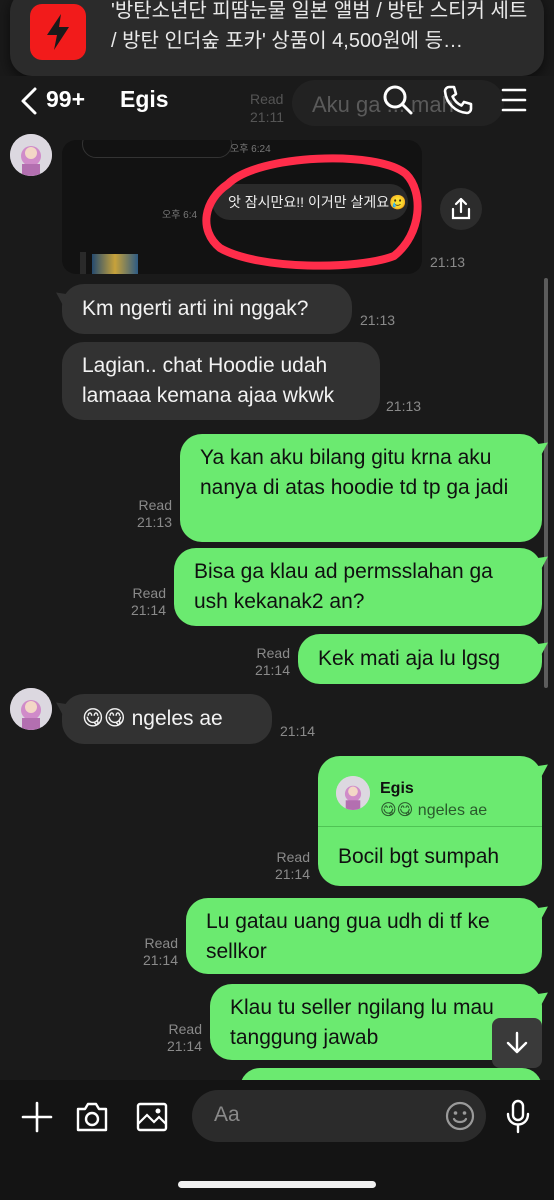 This screenshot has height=1200, width=554. I want to click on message-bubble: Kek mati aja lu lgsg, so click(425, 659).